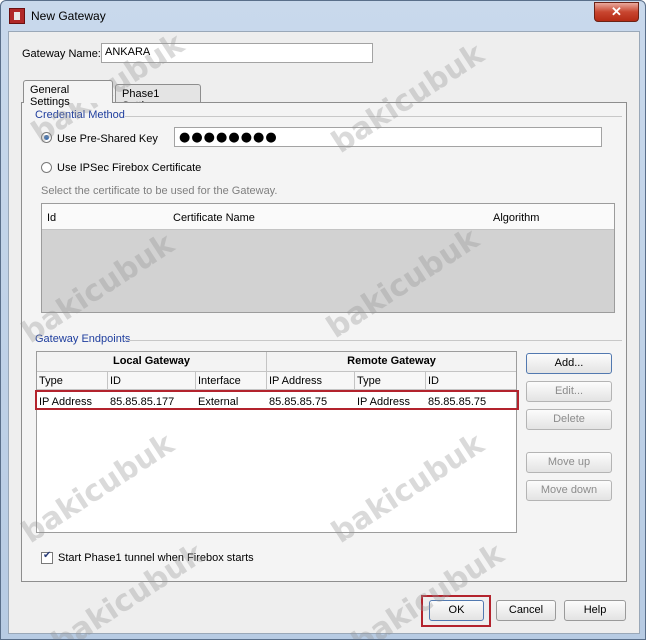 The image size is (646, 640). Describe the element at coordinates (47, 557) in the screenshot. I see `start-phase1-checkbox` at that location.